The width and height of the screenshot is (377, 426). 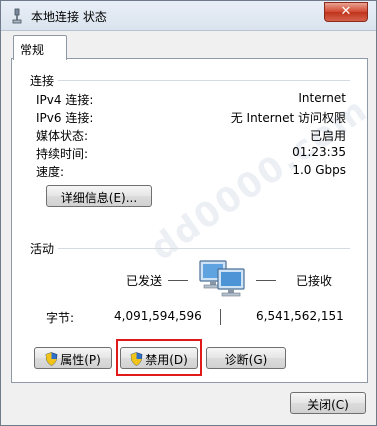 What do you see at coordinates (319, 170) in the screenshot?
I see `speed-value: 1.0 Gbps` at bounding box center [319, 170].